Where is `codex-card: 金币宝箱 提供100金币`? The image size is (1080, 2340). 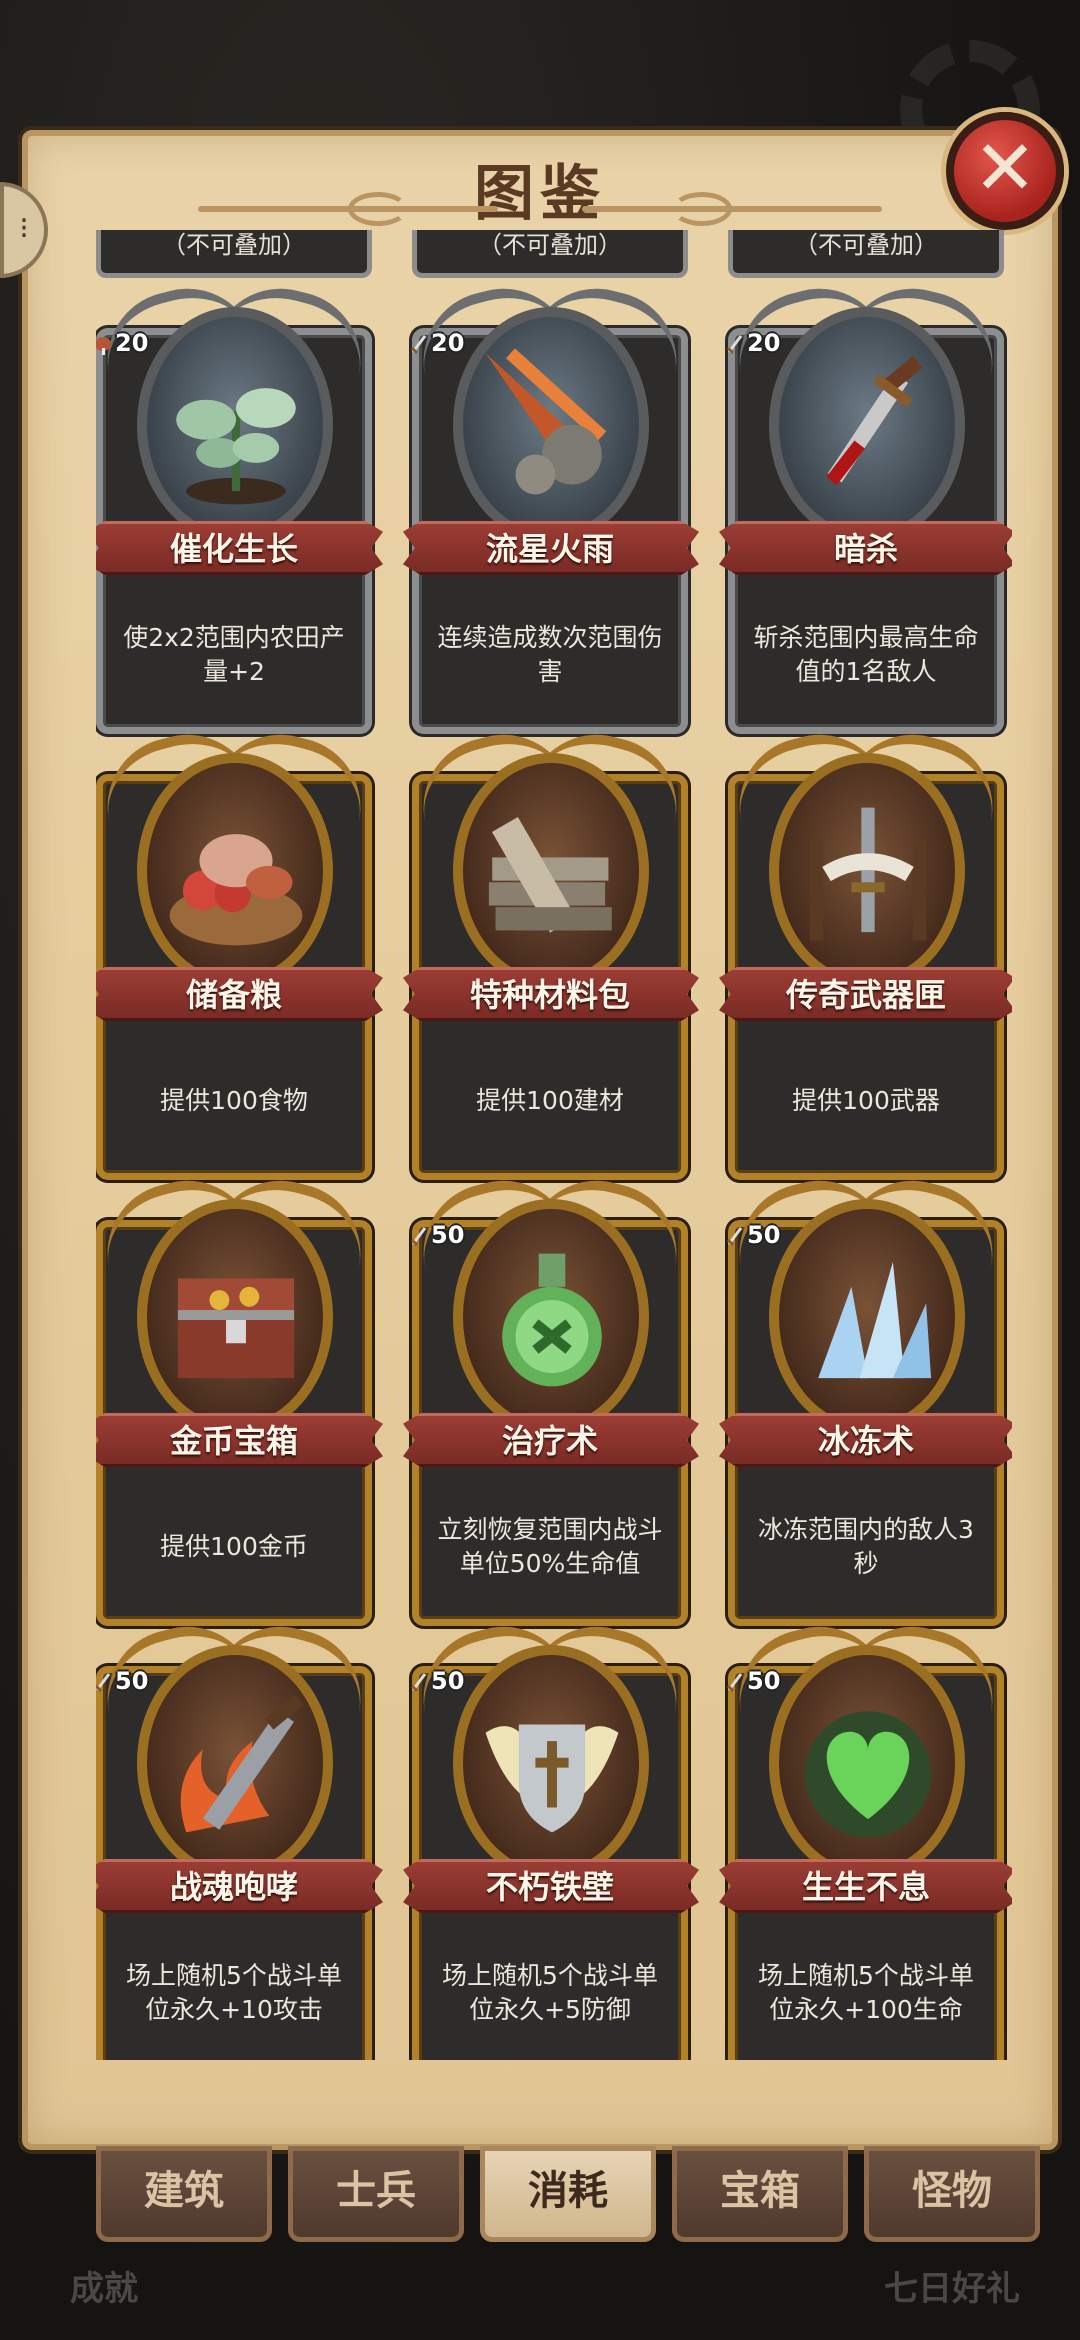
codex-card: 金币宝箱 提供100金币 is located at coordinates (239, 1395).